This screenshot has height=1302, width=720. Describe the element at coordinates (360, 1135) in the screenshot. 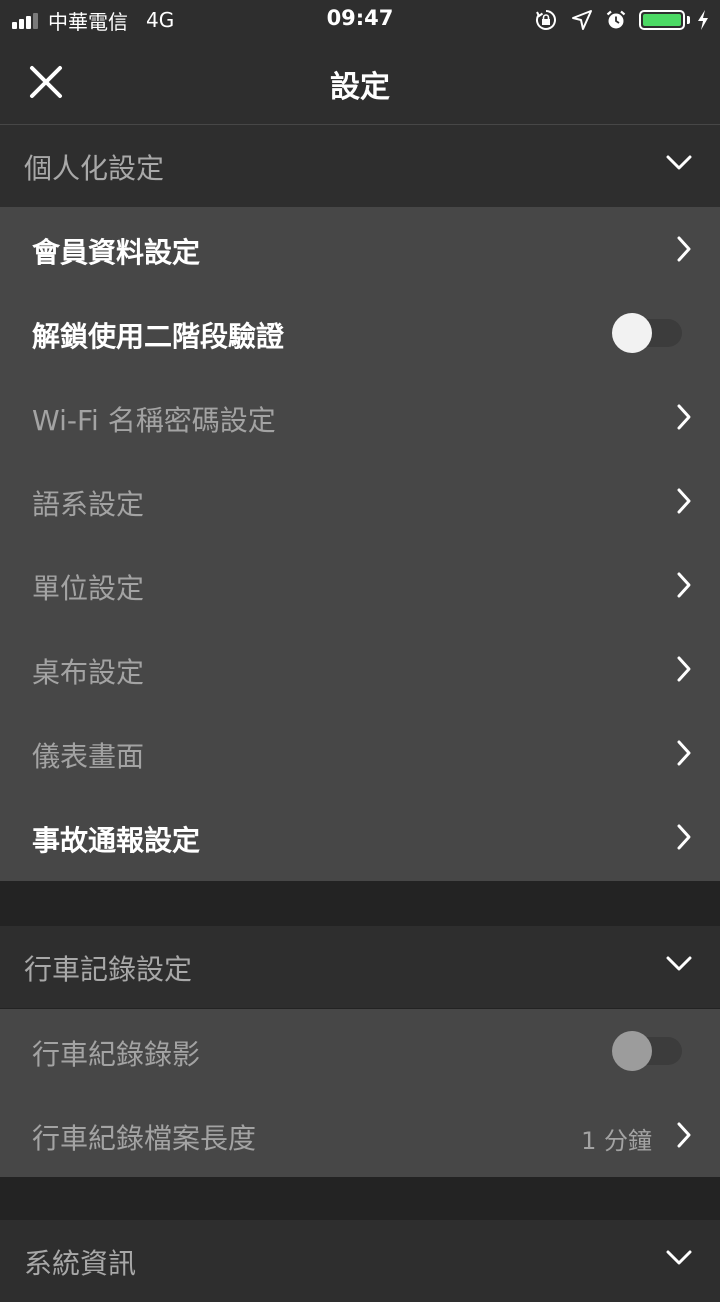

I see `dashcam-file-length-row: 行車紀錄檔案長度 1 分鐘` at that location.